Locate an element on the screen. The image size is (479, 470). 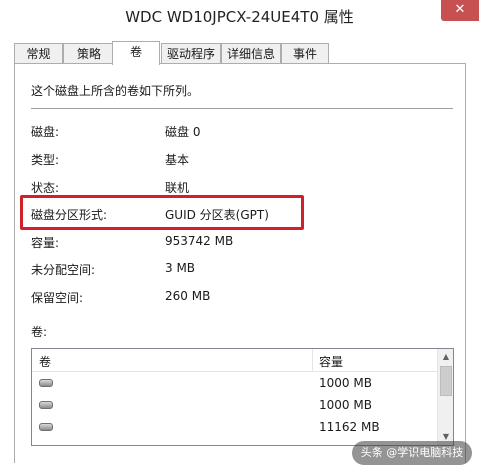
capacity-label: 容量: is located at coordinates (45, 243).